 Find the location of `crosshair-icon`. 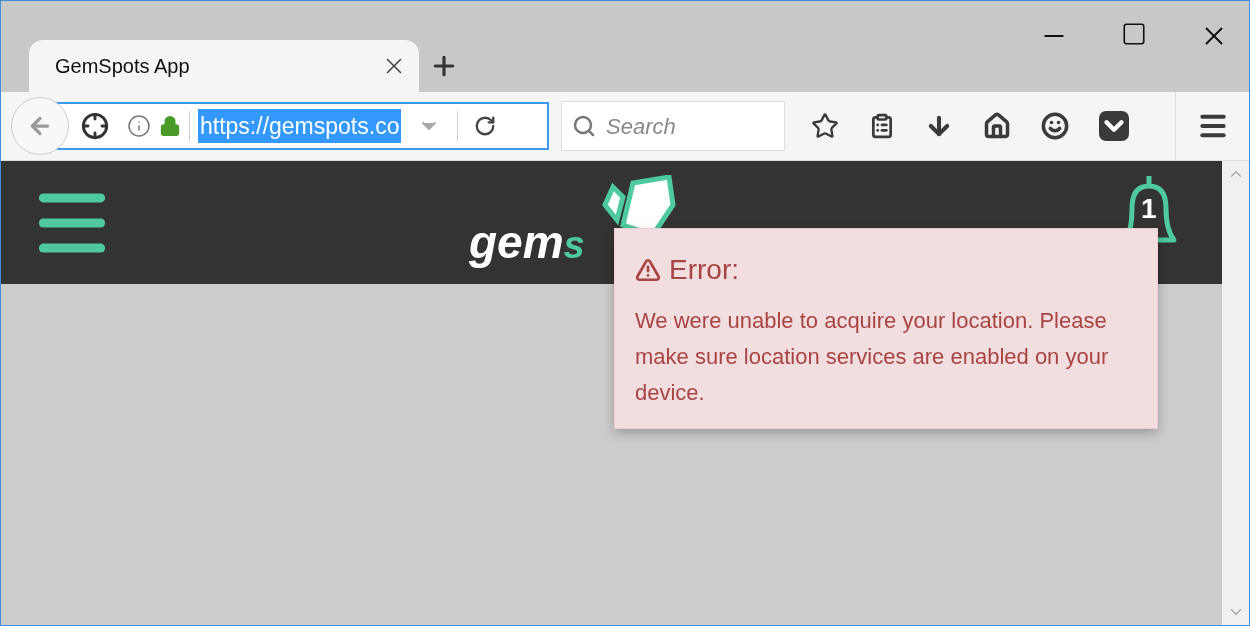

crosshair-icon is located at coordinates (95, 126).